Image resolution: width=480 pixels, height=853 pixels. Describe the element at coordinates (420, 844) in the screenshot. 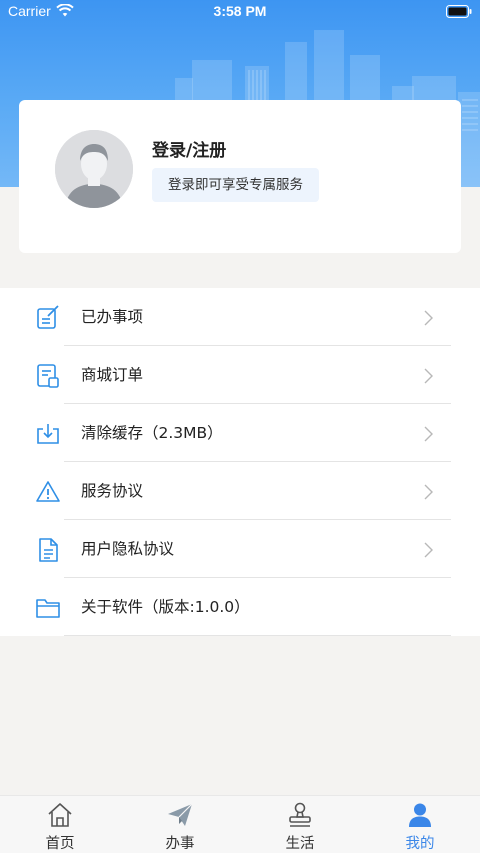

I see `tab-label: 我的` at that location.